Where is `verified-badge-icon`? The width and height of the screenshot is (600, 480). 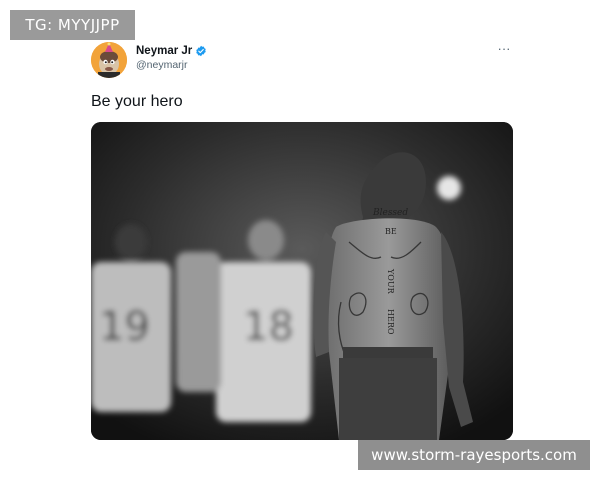 verified-badge-icon is located at coordinates (201, 51).